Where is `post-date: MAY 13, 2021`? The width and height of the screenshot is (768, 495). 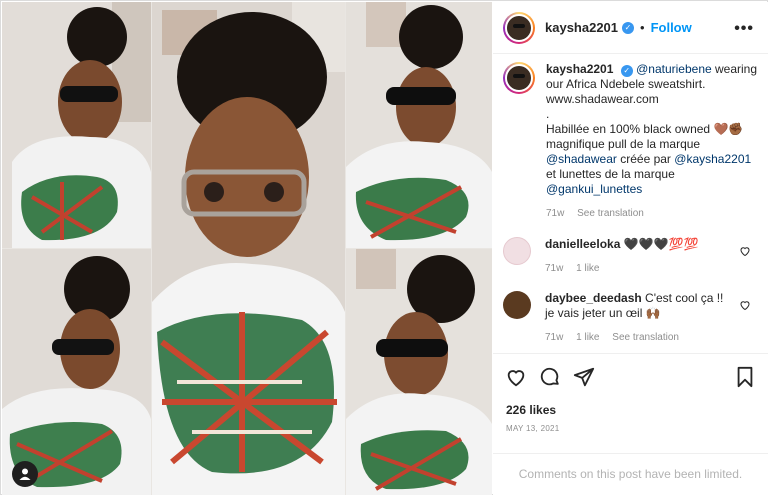 post-date: MAY 13, 2021 is located at coordinates (533, 428).